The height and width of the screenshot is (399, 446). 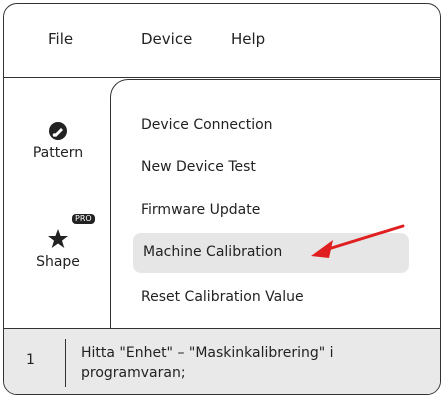 I want to click on shape-tool: PRO Shape, so click(x=58, y=242).